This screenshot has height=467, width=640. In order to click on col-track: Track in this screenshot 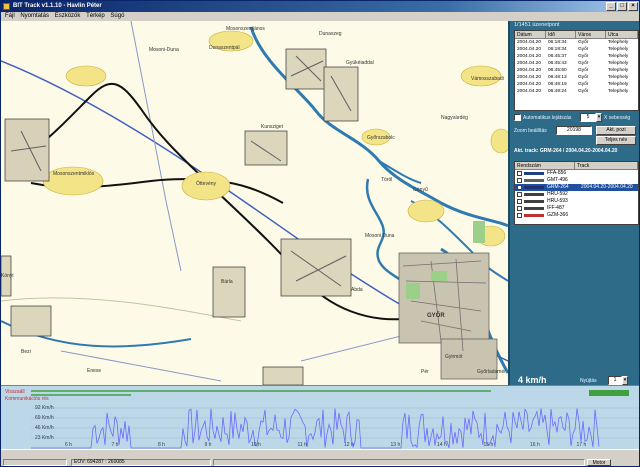, I will do `click(606, 165)`.